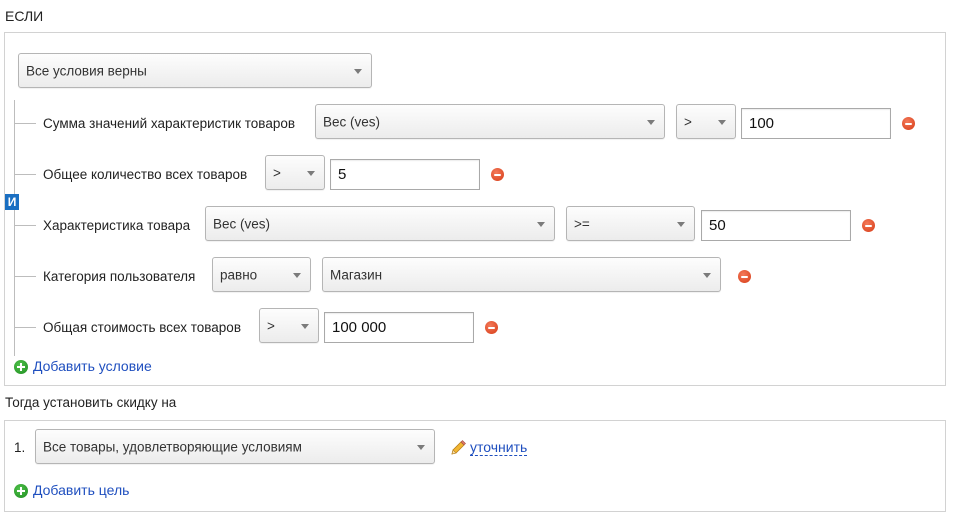 The height and width of the screenshot is (522, 953). I want to click on condition-label: Сумма значений характеристик товаров, so click(169, 123).